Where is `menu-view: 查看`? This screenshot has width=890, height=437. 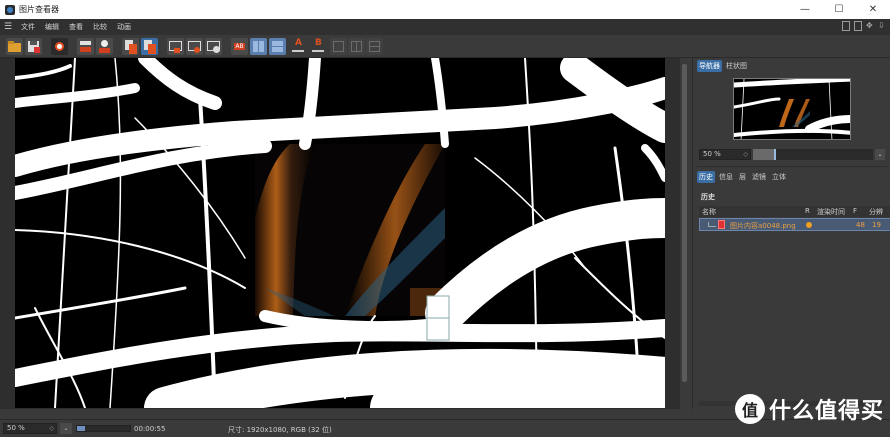
menu-view: 查看 is located at coordinates (76, 27).